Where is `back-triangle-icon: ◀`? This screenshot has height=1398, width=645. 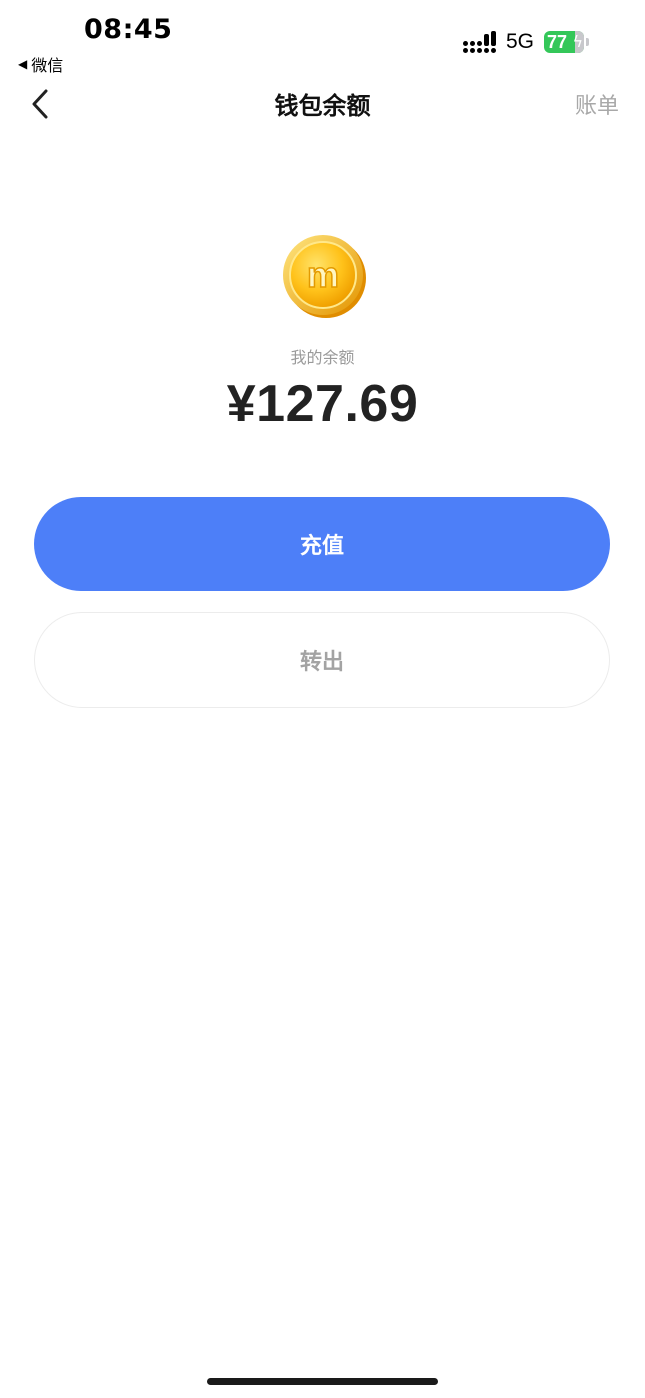 back-triangle-icon: ◀ is located at coordinates (23, 64).